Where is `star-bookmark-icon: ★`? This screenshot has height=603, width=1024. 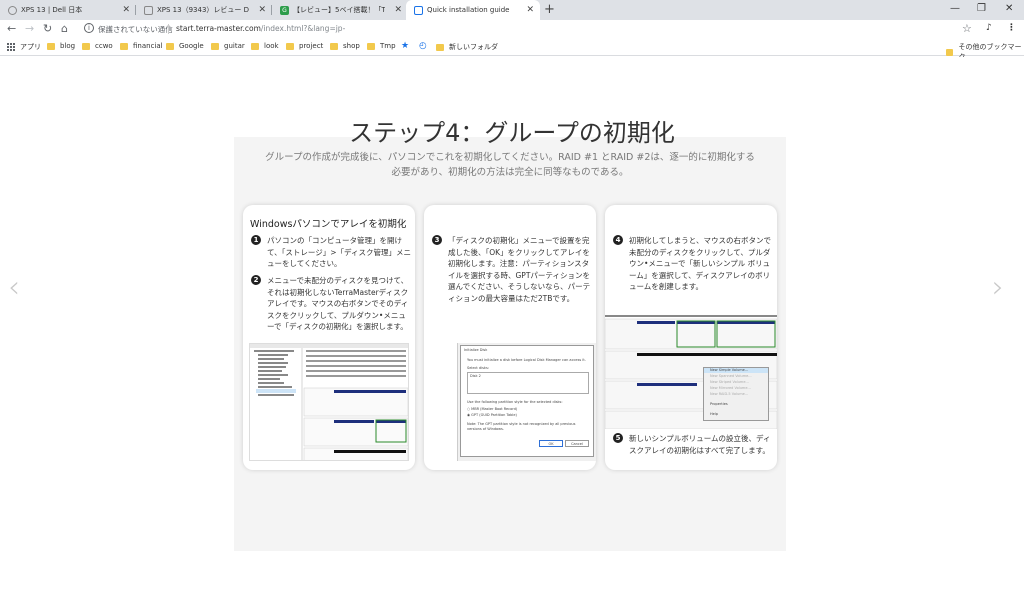 star-bookmark-icon: ★ is located at coordinates (405, 46).